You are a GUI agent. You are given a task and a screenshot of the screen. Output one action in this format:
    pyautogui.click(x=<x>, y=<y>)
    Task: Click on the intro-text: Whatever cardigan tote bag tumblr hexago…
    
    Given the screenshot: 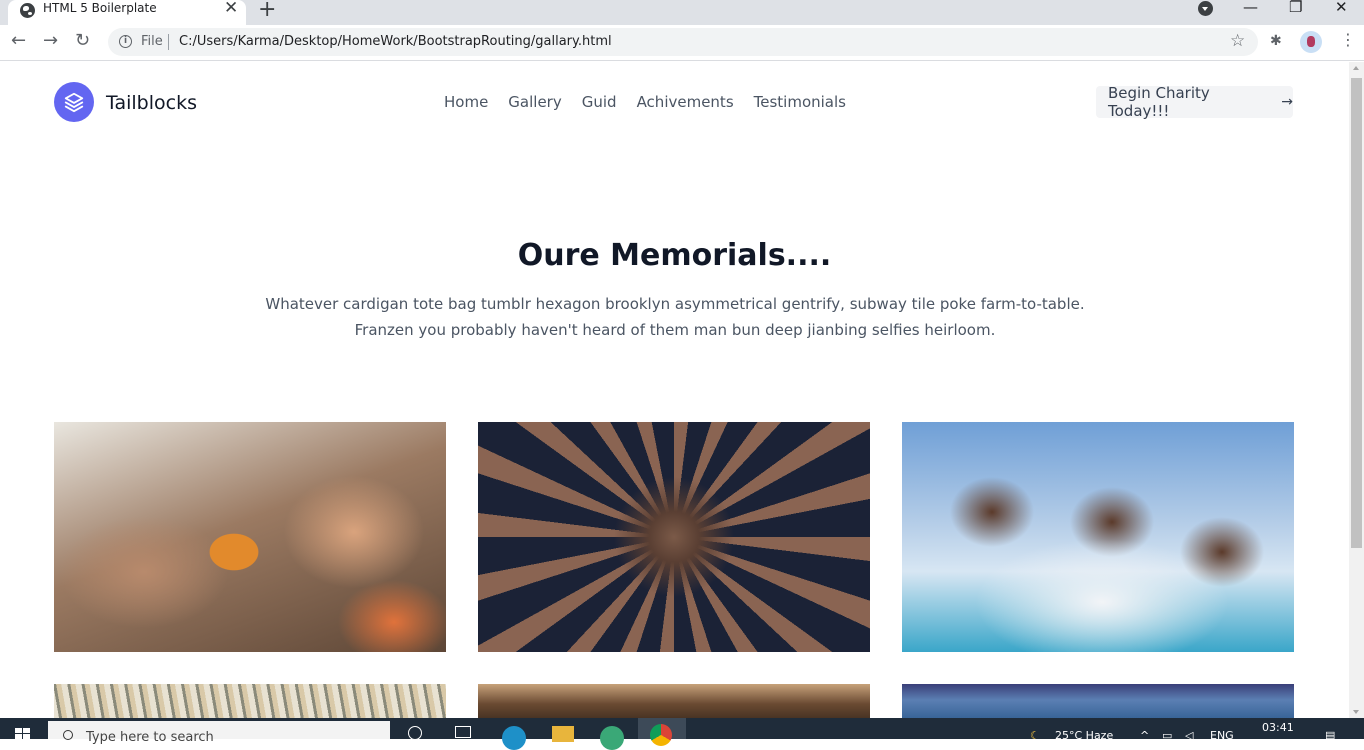 What is the action you would take?
    pyautogui.click(x=675, y=317)
    